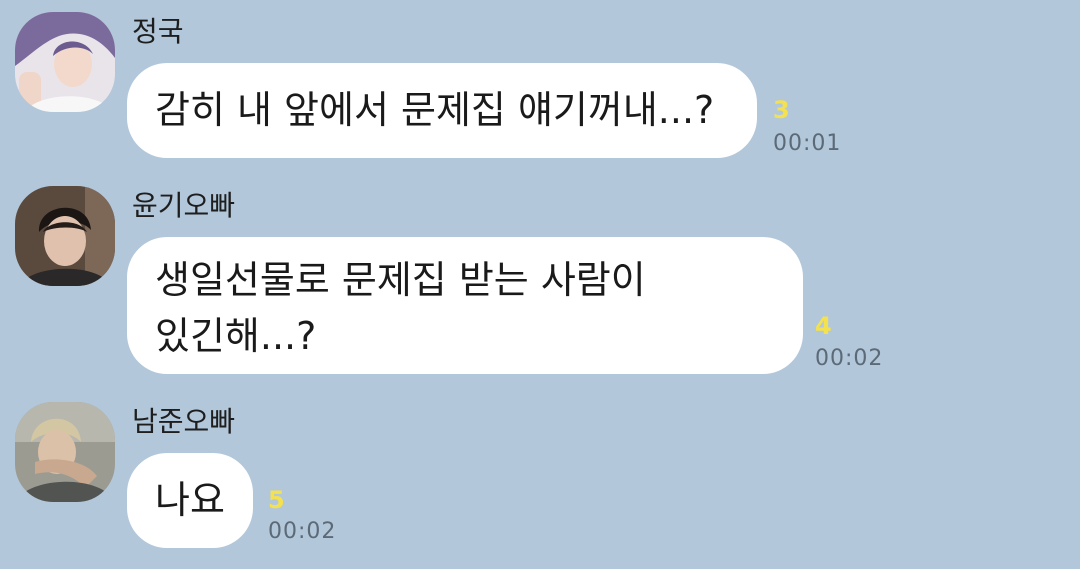 The image size is (1080, 569). Describe the element at coordinates (435, 110) in the screenshot. I see `message-text: 감히 내 앞에서 문제집 얘기꺼내...?` at that location.